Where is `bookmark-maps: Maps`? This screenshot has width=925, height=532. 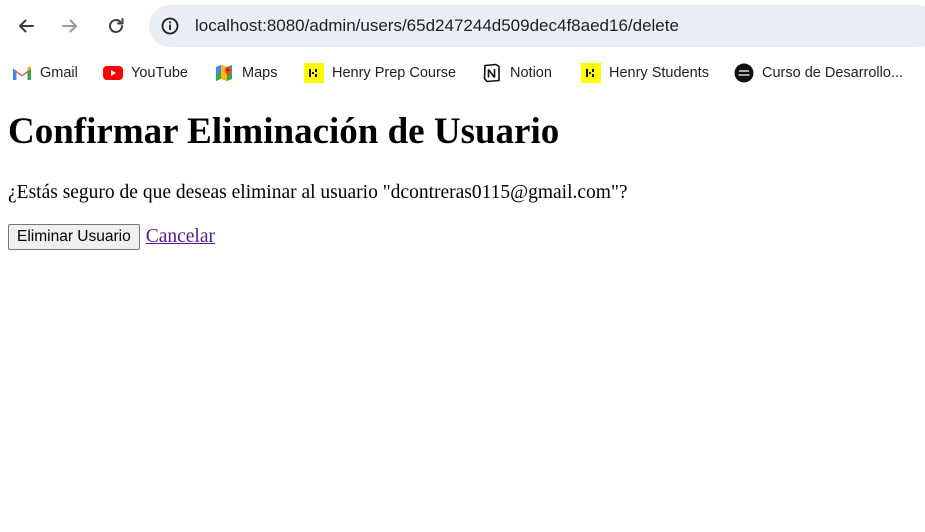 bookmark-maps: Maps is located at coordinates (245, 73).